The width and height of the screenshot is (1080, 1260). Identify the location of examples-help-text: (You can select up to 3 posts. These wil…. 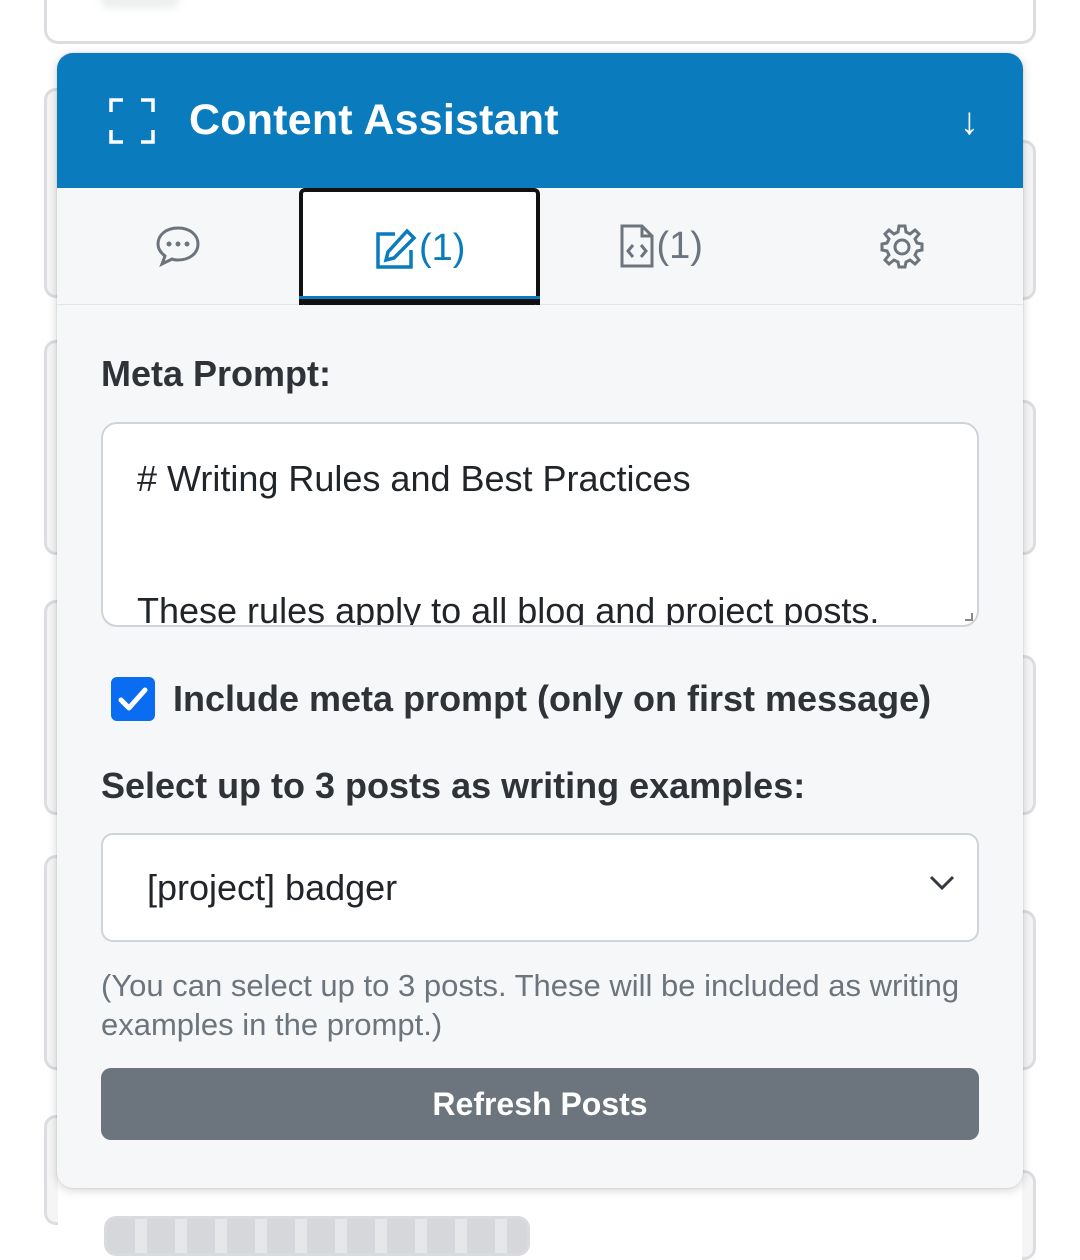
(530, 1005).